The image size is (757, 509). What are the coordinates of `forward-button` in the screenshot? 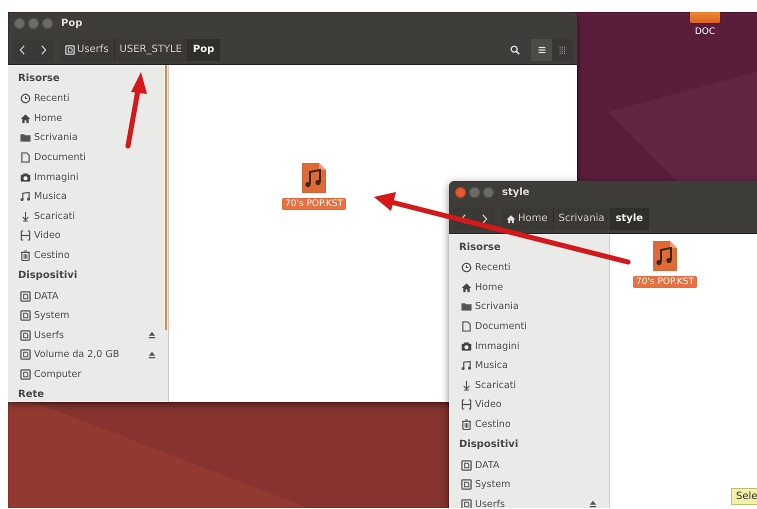 It's located at (43, 49).